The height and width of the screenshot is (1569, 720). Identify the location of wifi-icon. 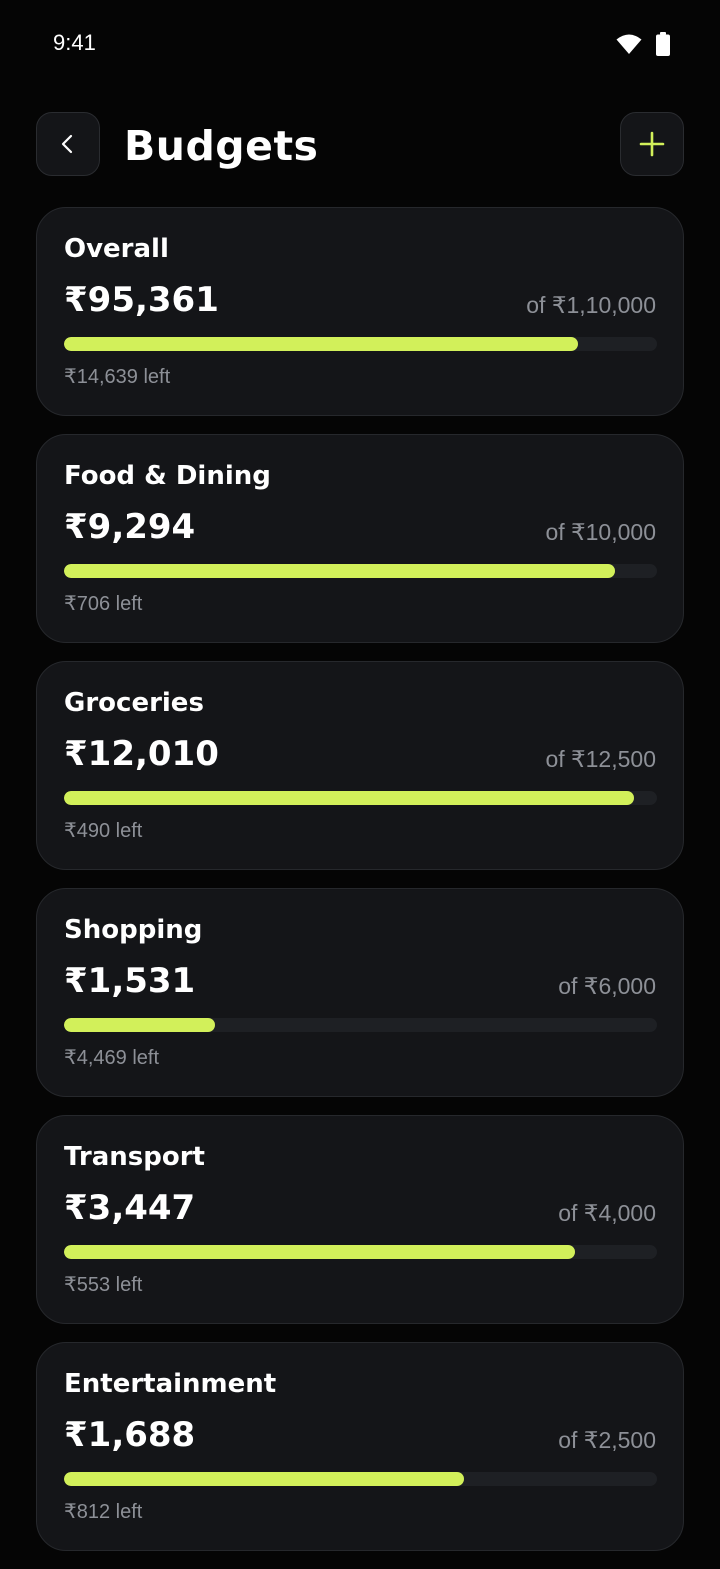
(629, 44).